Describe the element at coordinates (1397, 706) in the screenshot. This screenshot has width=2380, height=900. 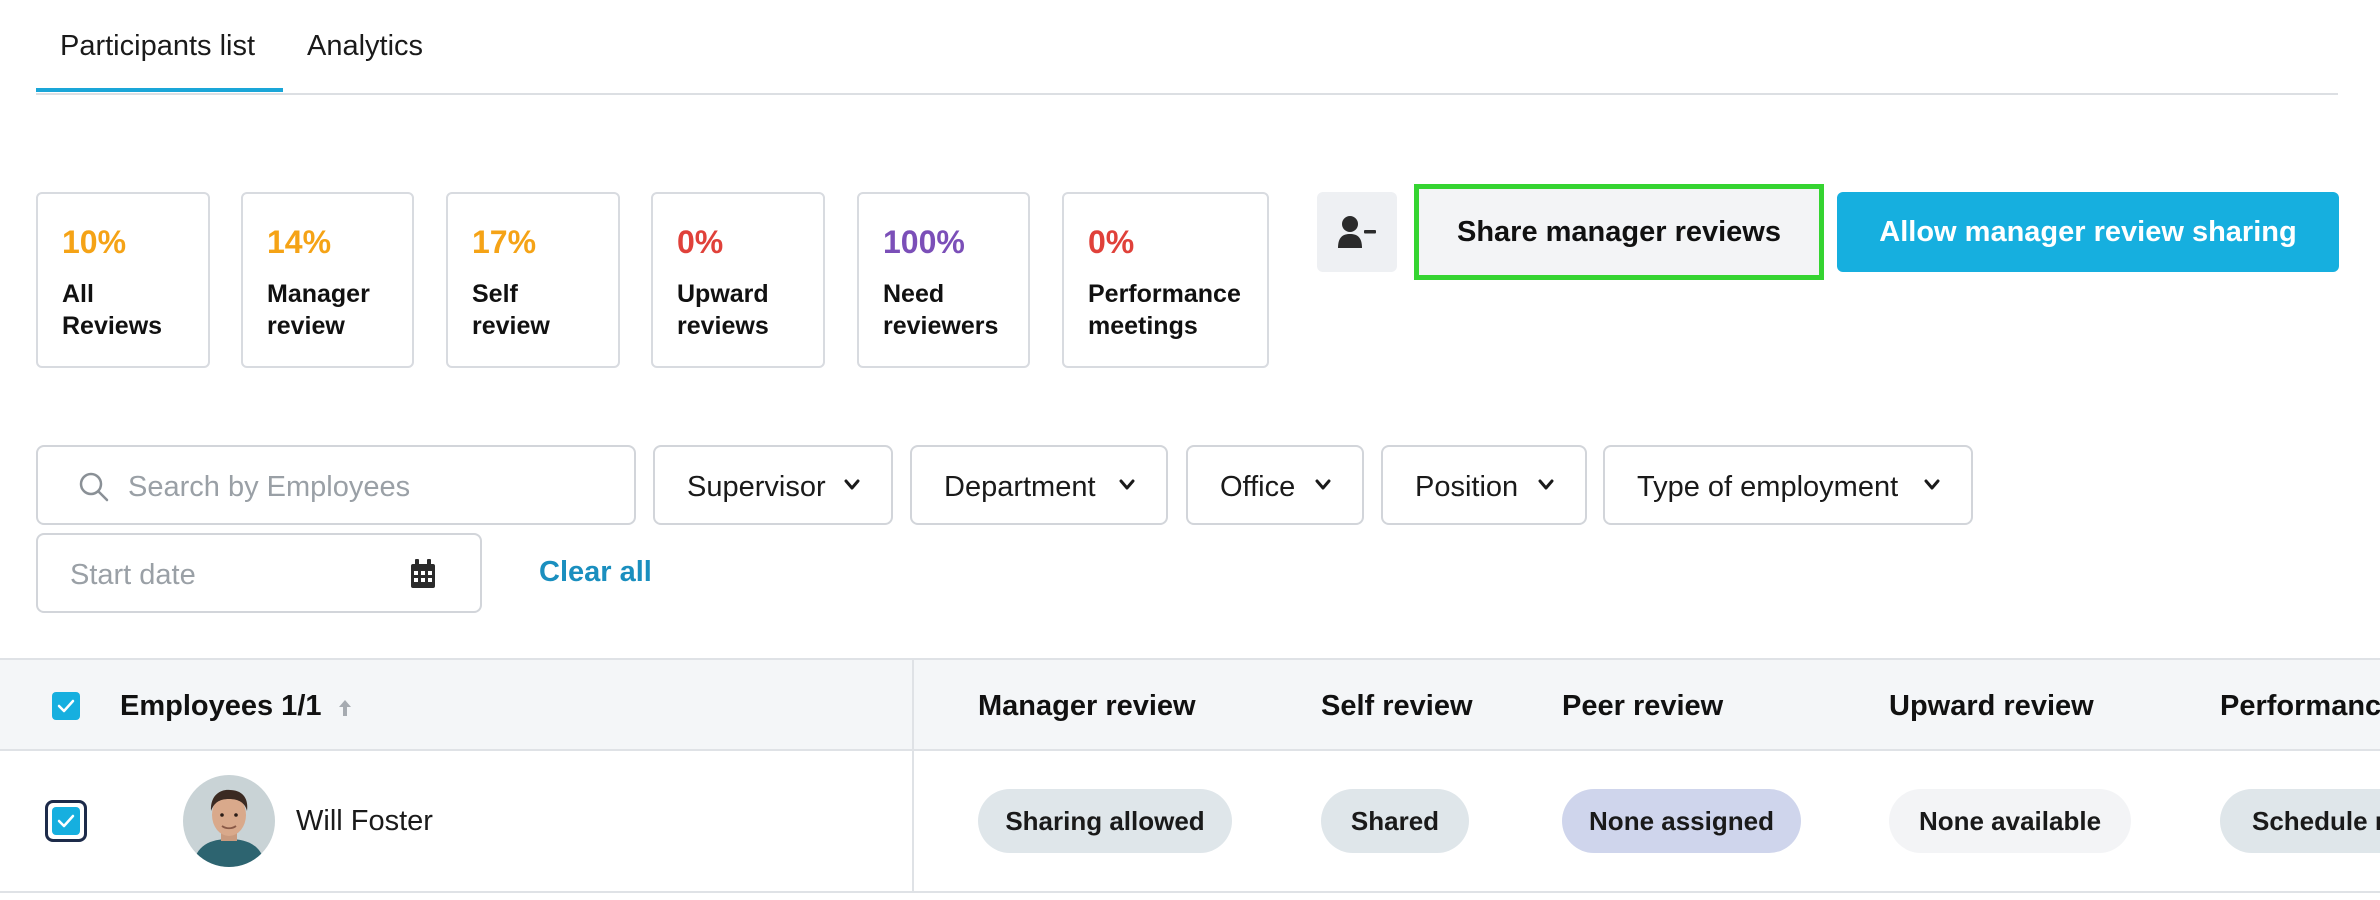
I see `column-header-self-review: Self review` at that location.